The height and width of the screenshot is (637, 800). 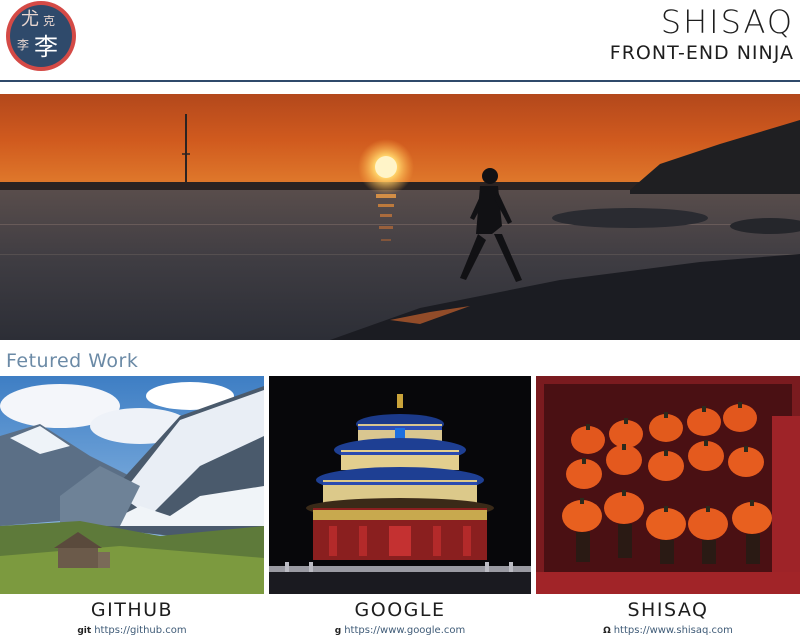 I want to click on card-link: g https://www.google.com, so click(x=400, y=631).